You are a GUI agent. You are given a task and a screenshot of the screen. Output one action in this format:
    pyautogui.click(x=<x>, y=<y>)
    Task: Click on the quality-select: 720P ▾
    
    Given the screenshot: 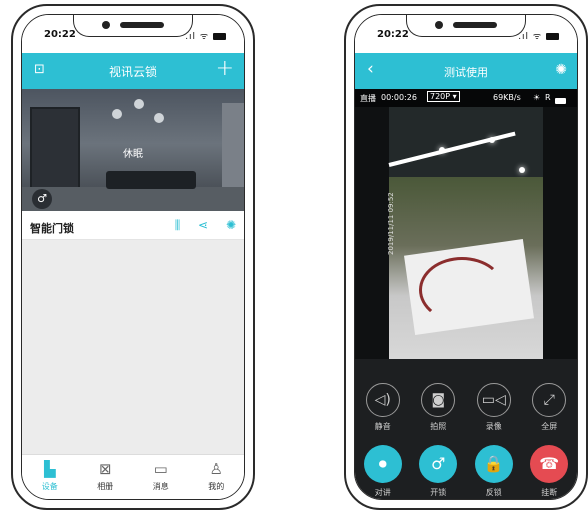 What is the action you would take?
    pyautogui.click(x=443, y=96)
    